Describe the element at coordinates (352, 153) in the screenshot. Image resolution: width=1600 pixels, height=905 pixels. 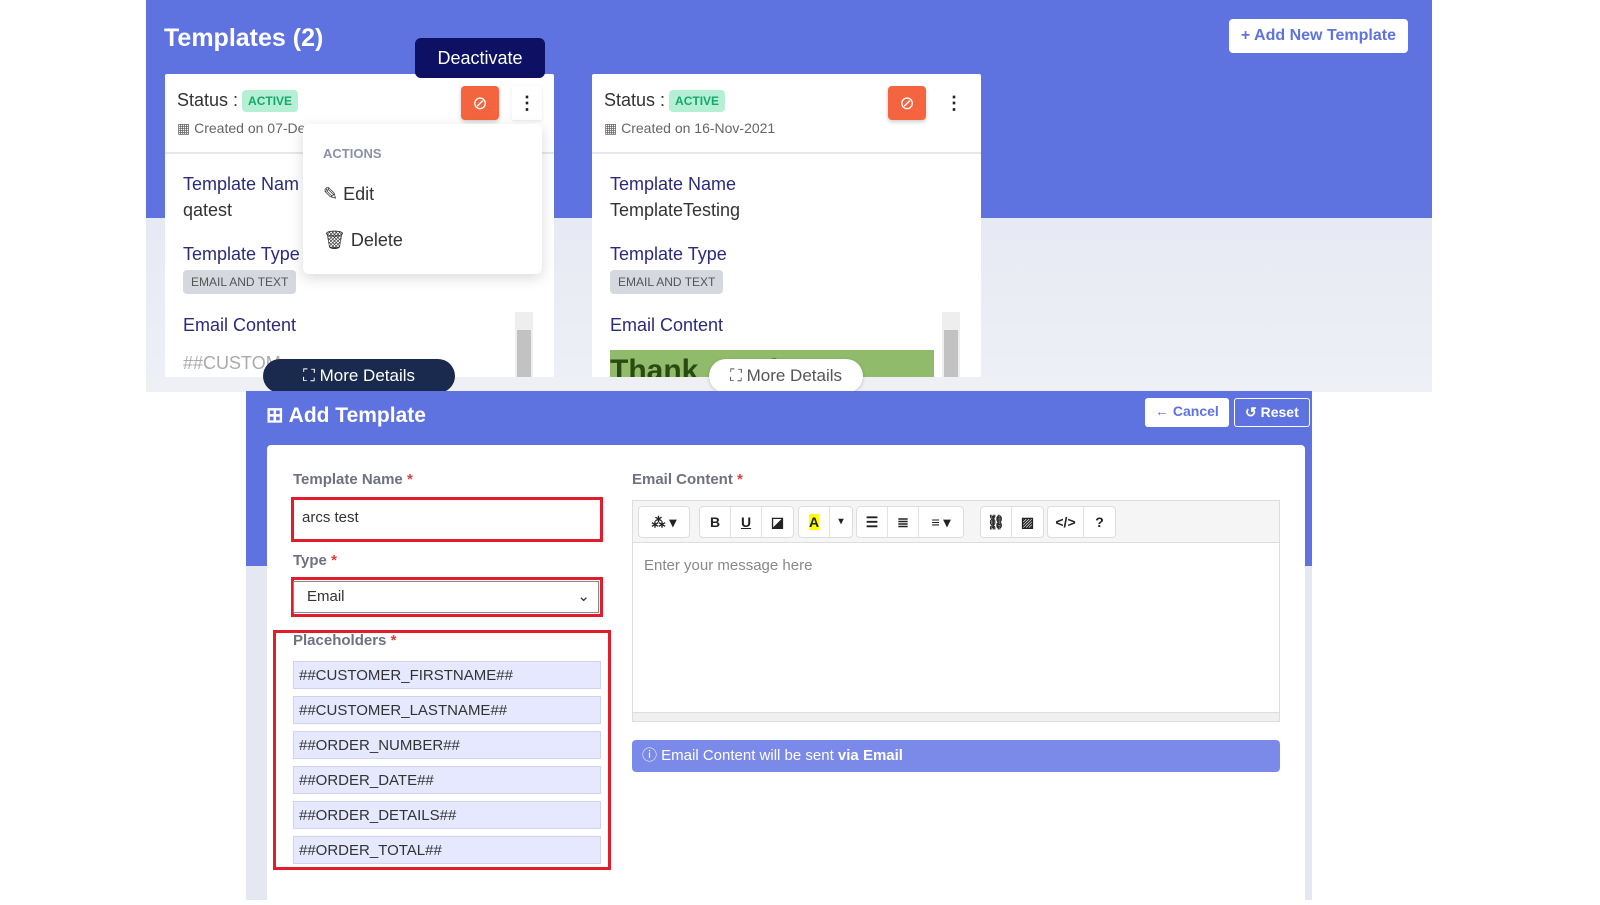
I see `actions-heading: ACTIONS` at that location.